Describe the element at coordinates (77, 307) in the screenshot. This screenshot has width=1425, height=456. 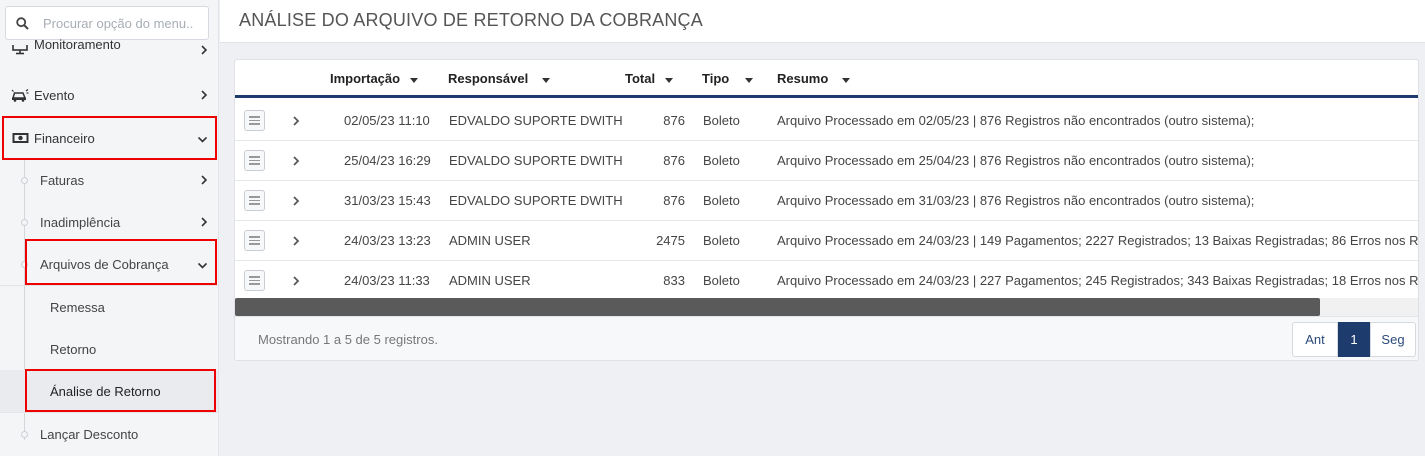
I see `sidebar-item-label: Remessa` at that location.